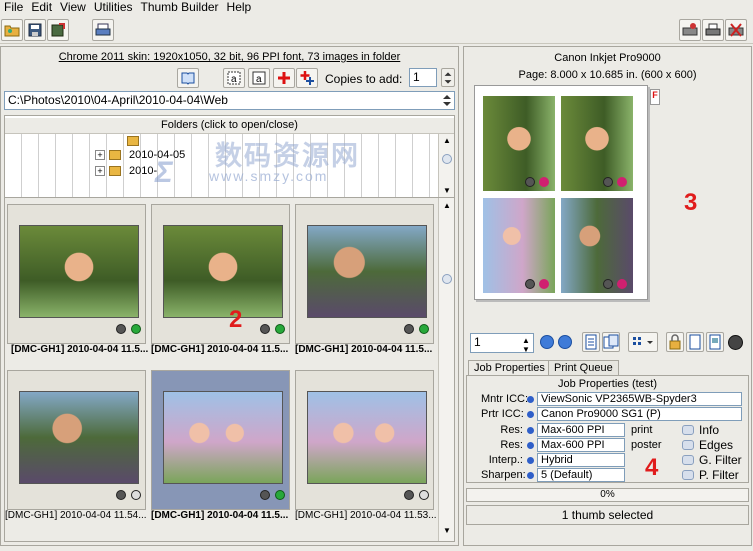  What do you see at coordinates (581, 445) in the screenshot?
I see `res-poster-select: Max-600 PPI` at bounding box center [581, 445].